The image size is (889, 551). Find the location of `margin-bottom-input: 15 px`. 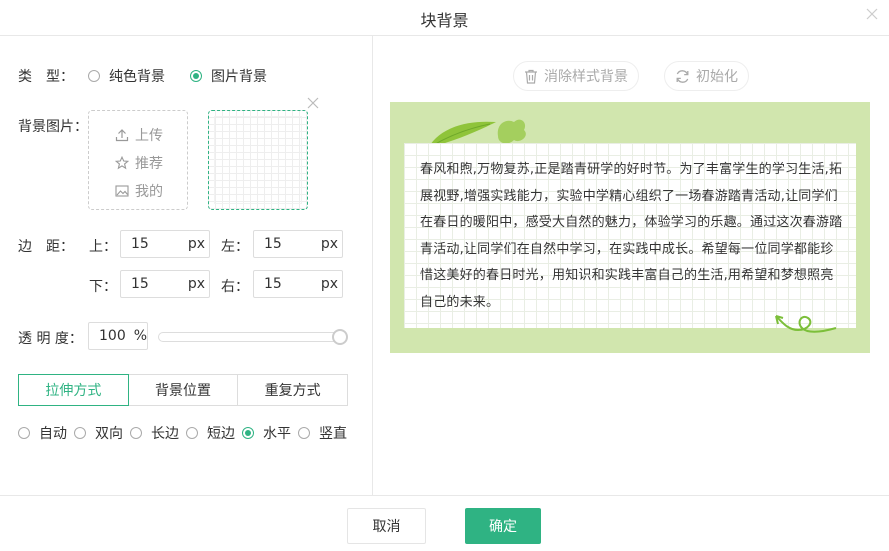

margin-bottom-input: 15 px is located at coordinates (165, 284).